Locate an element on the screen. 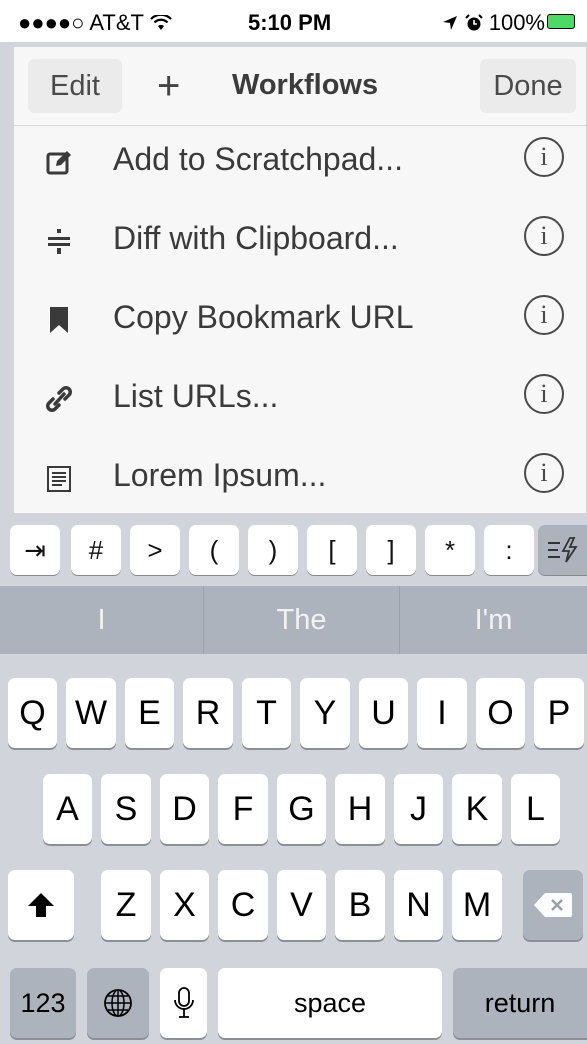 The width and height of the screenshot is (587, 1044). page-title: Workflows is located at coordinates (305, 85).